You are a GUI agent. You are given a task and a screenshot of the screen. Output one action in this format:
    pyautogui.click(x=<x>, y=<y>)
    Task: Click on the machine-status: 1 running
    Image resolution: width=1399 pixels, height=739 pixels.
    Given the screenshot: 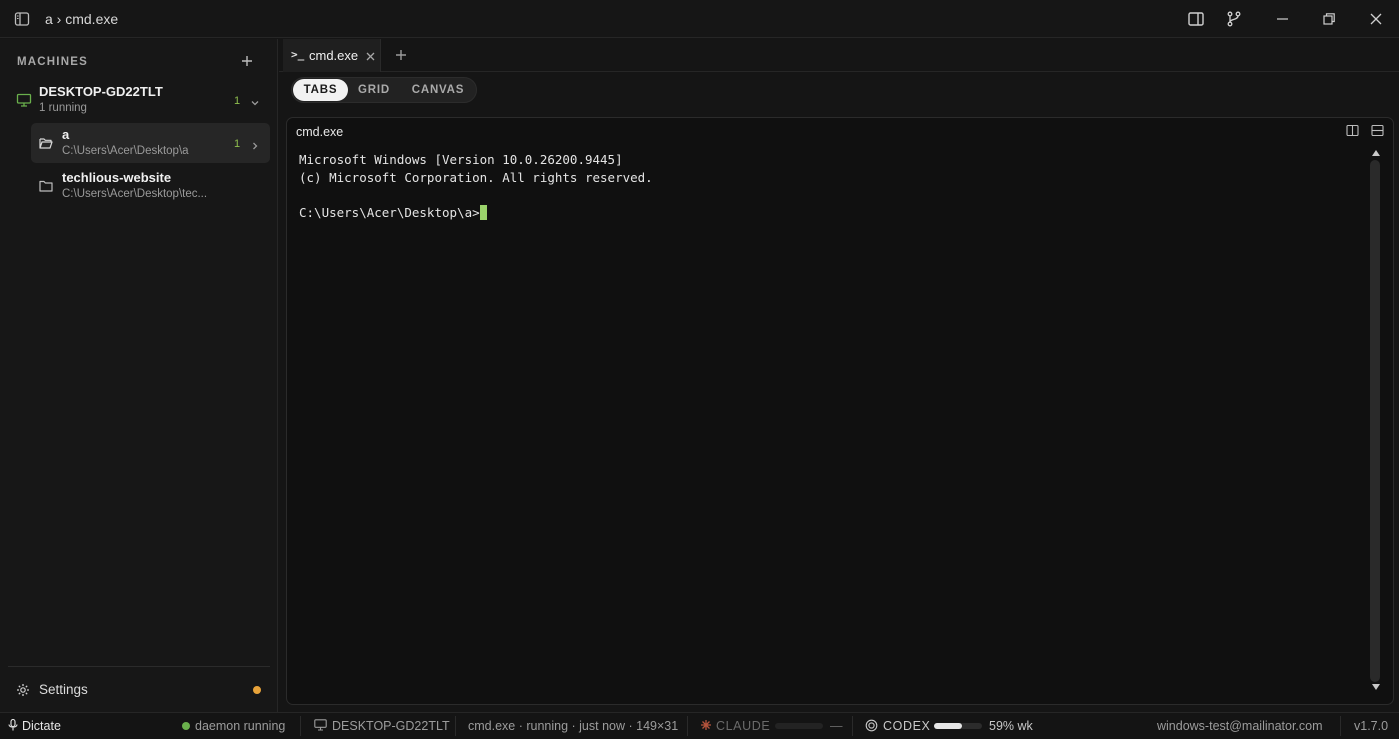 What is the action you would take?
    pyautogui.click(x=63, y=108)
    